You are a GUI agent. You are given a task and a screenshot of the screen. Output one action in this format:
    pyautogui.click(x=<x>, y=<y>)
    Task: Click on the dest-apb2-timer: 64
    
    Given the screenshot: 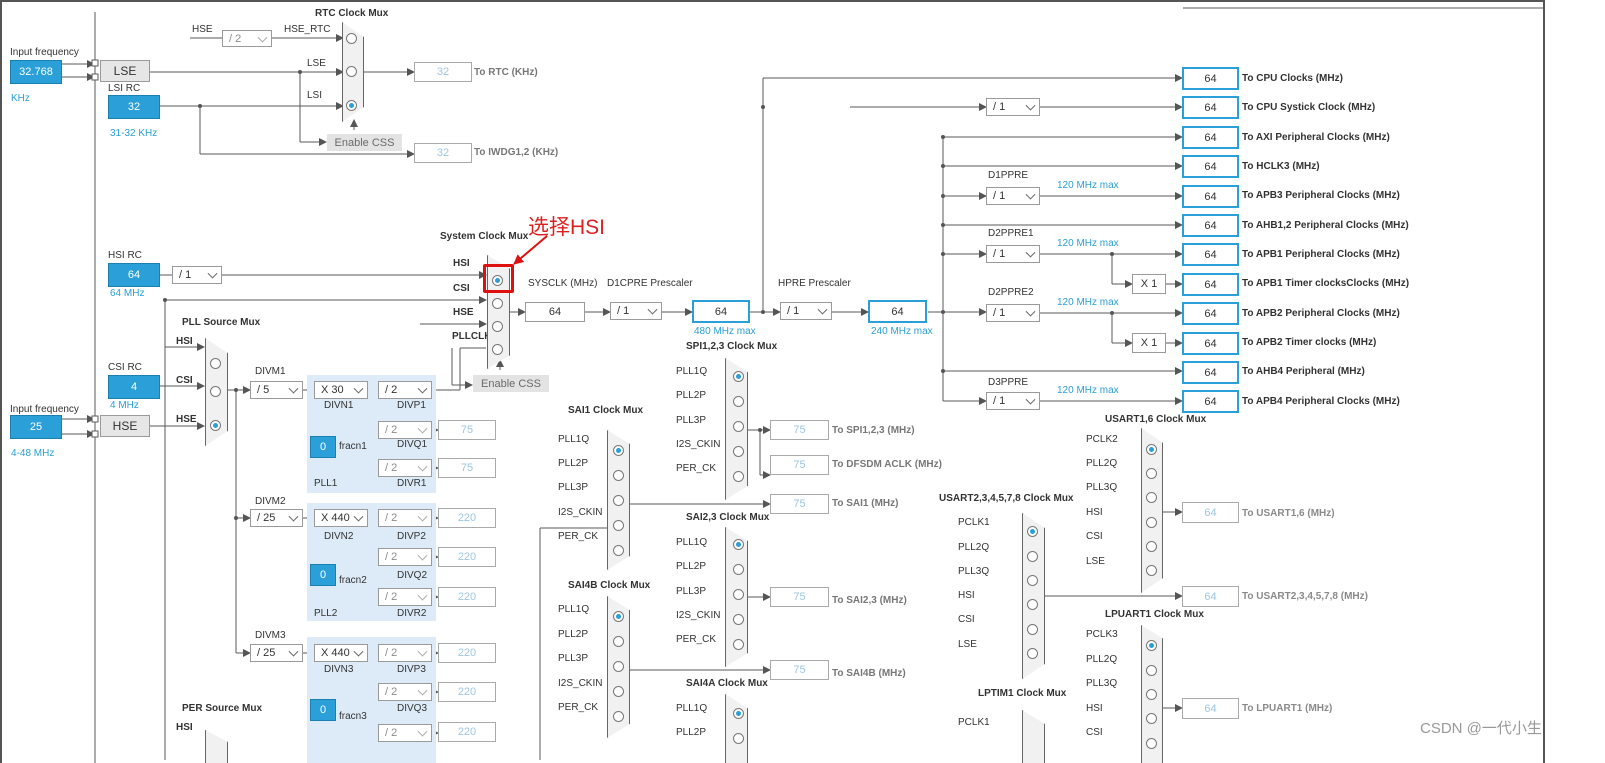 What is the action you would take?
    pyautogui.click(x=1210, y=343)
    